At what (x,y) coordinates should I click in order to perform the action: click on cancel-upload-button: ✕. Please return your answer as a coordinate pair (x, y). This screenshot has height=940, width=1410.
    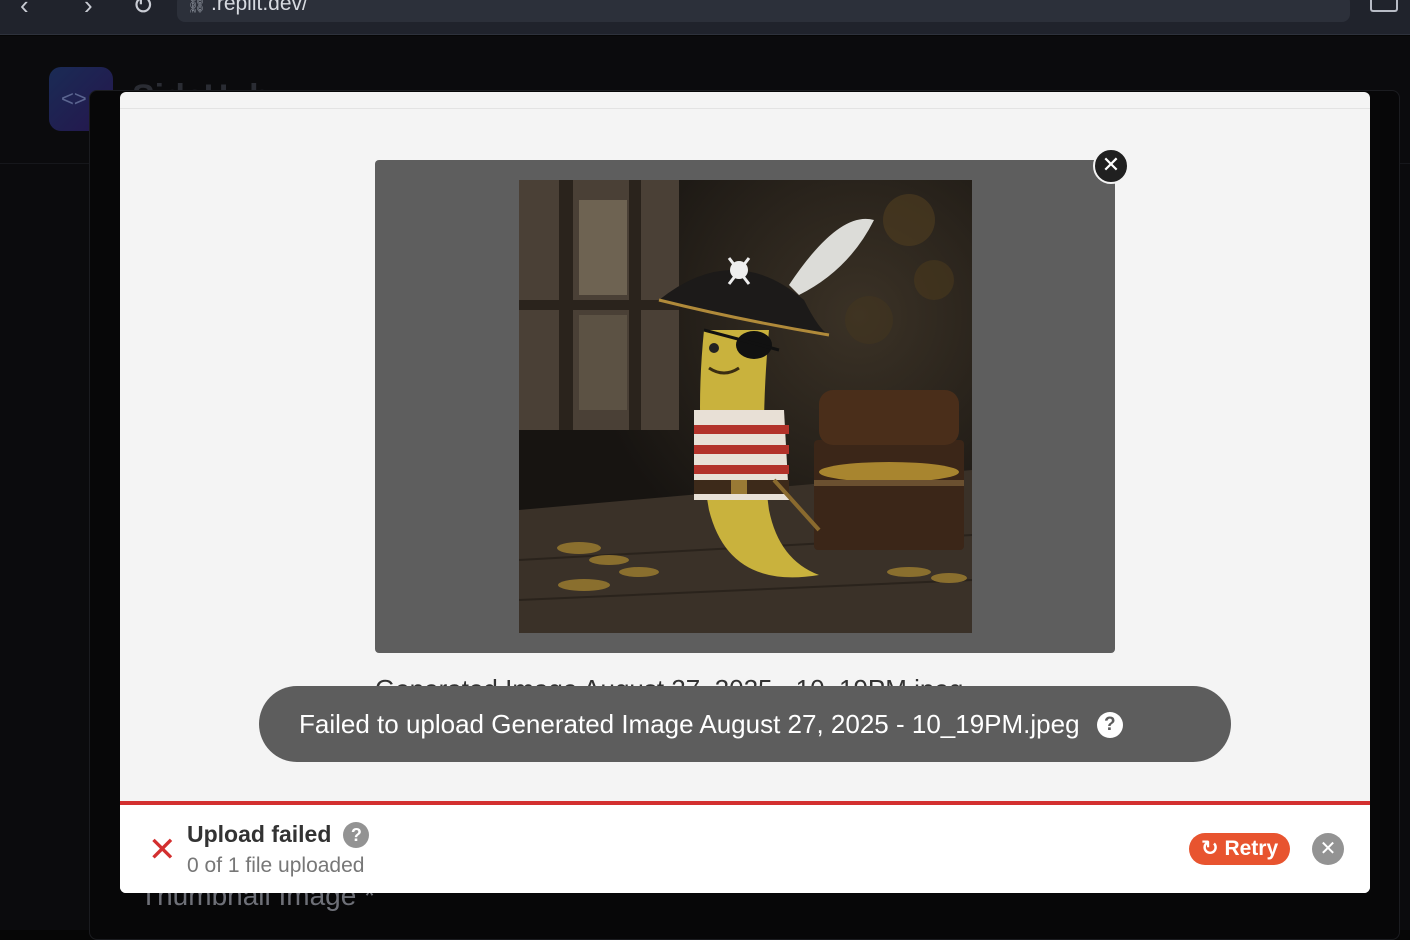
    Looking at the image, I should click on (1328, 849).